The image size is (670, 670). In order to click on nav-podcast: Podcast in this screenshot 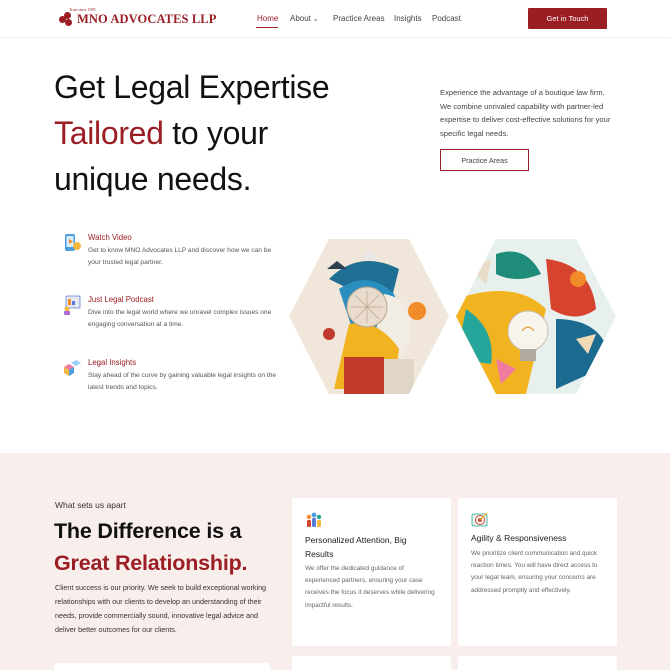, I will do `click(446, 18)`.